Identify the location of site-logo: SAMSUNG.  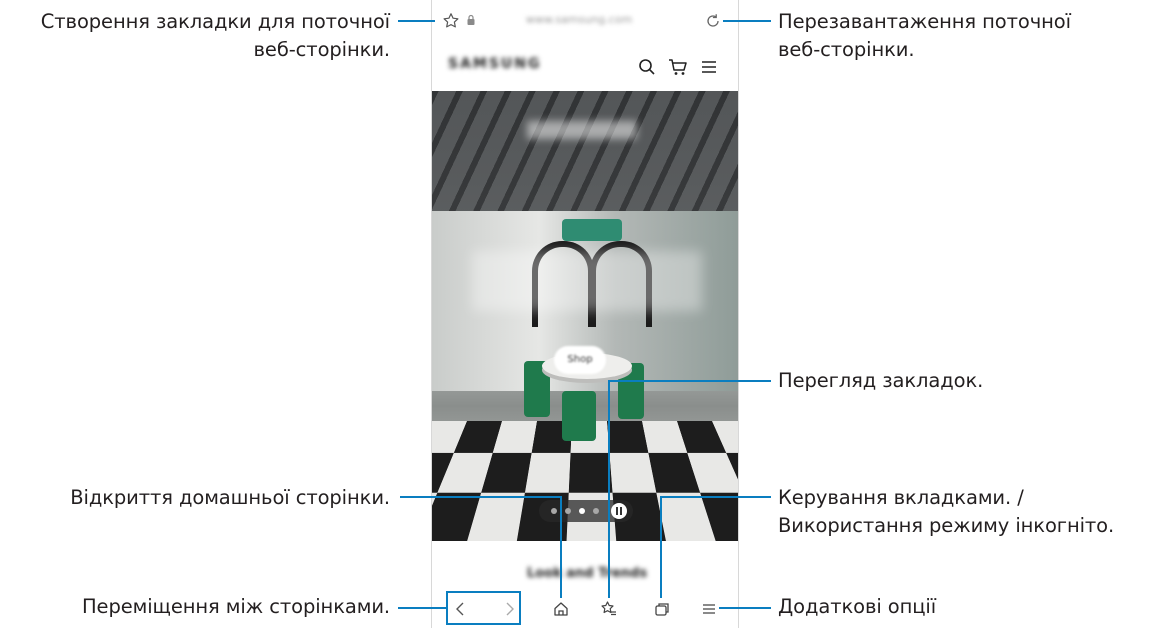
(495, 64).